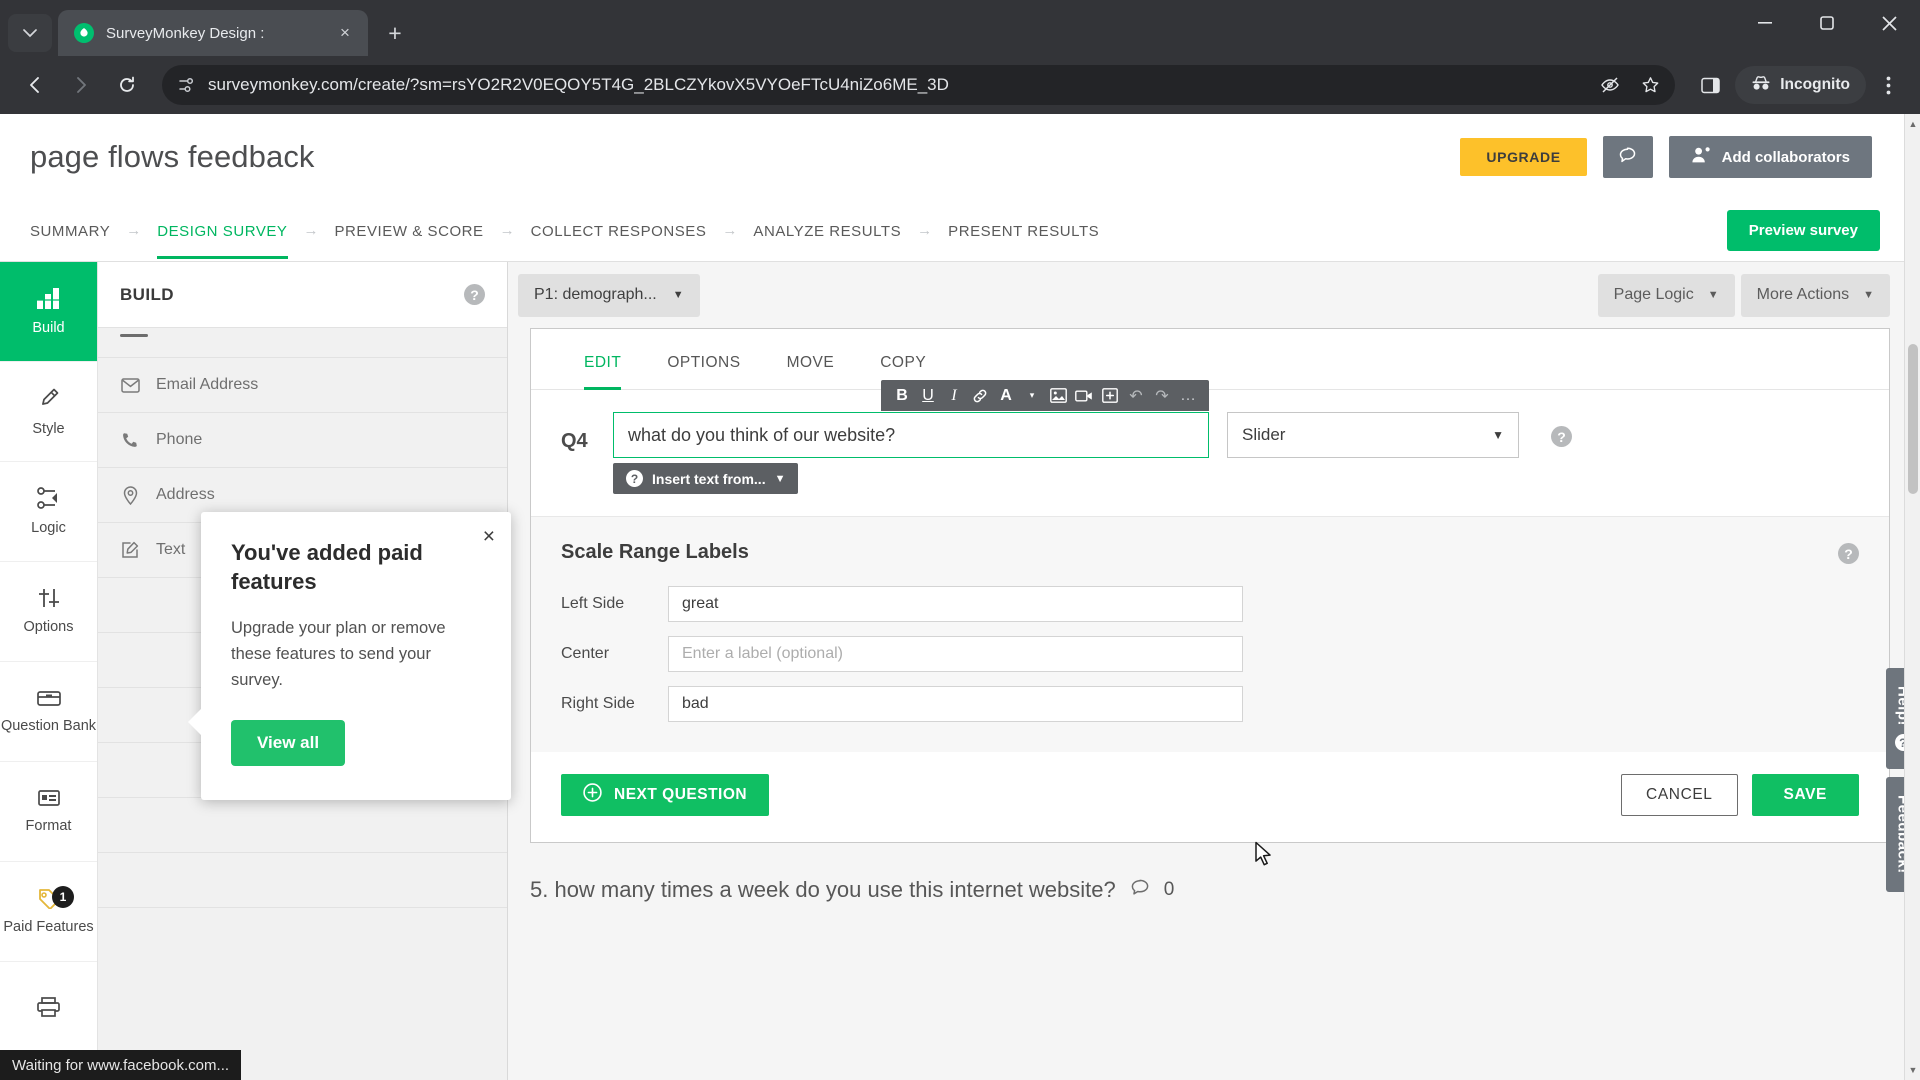 This screenshot has height=1080, width=1920. I want to click on chevron-down-icon: ▼, so click(1868, 295).